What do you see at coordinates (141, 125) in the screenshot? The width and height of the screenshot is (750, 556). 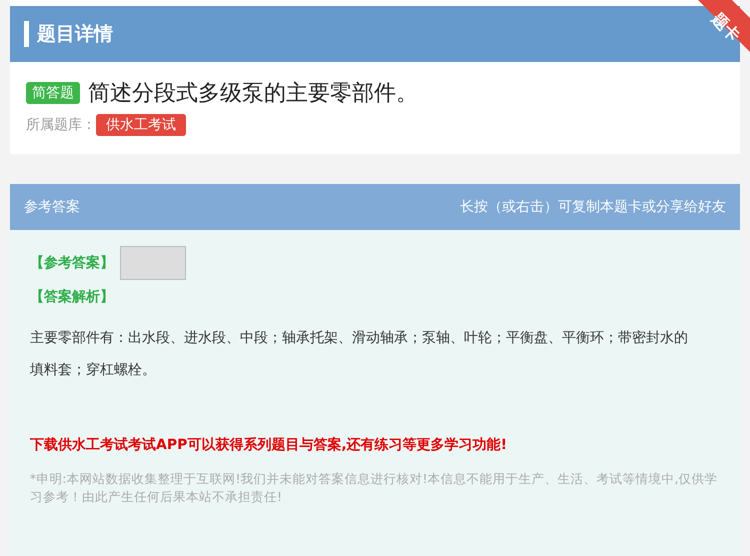 I see `bank-tag: 供水工考试` at bounding box center [141, 125].